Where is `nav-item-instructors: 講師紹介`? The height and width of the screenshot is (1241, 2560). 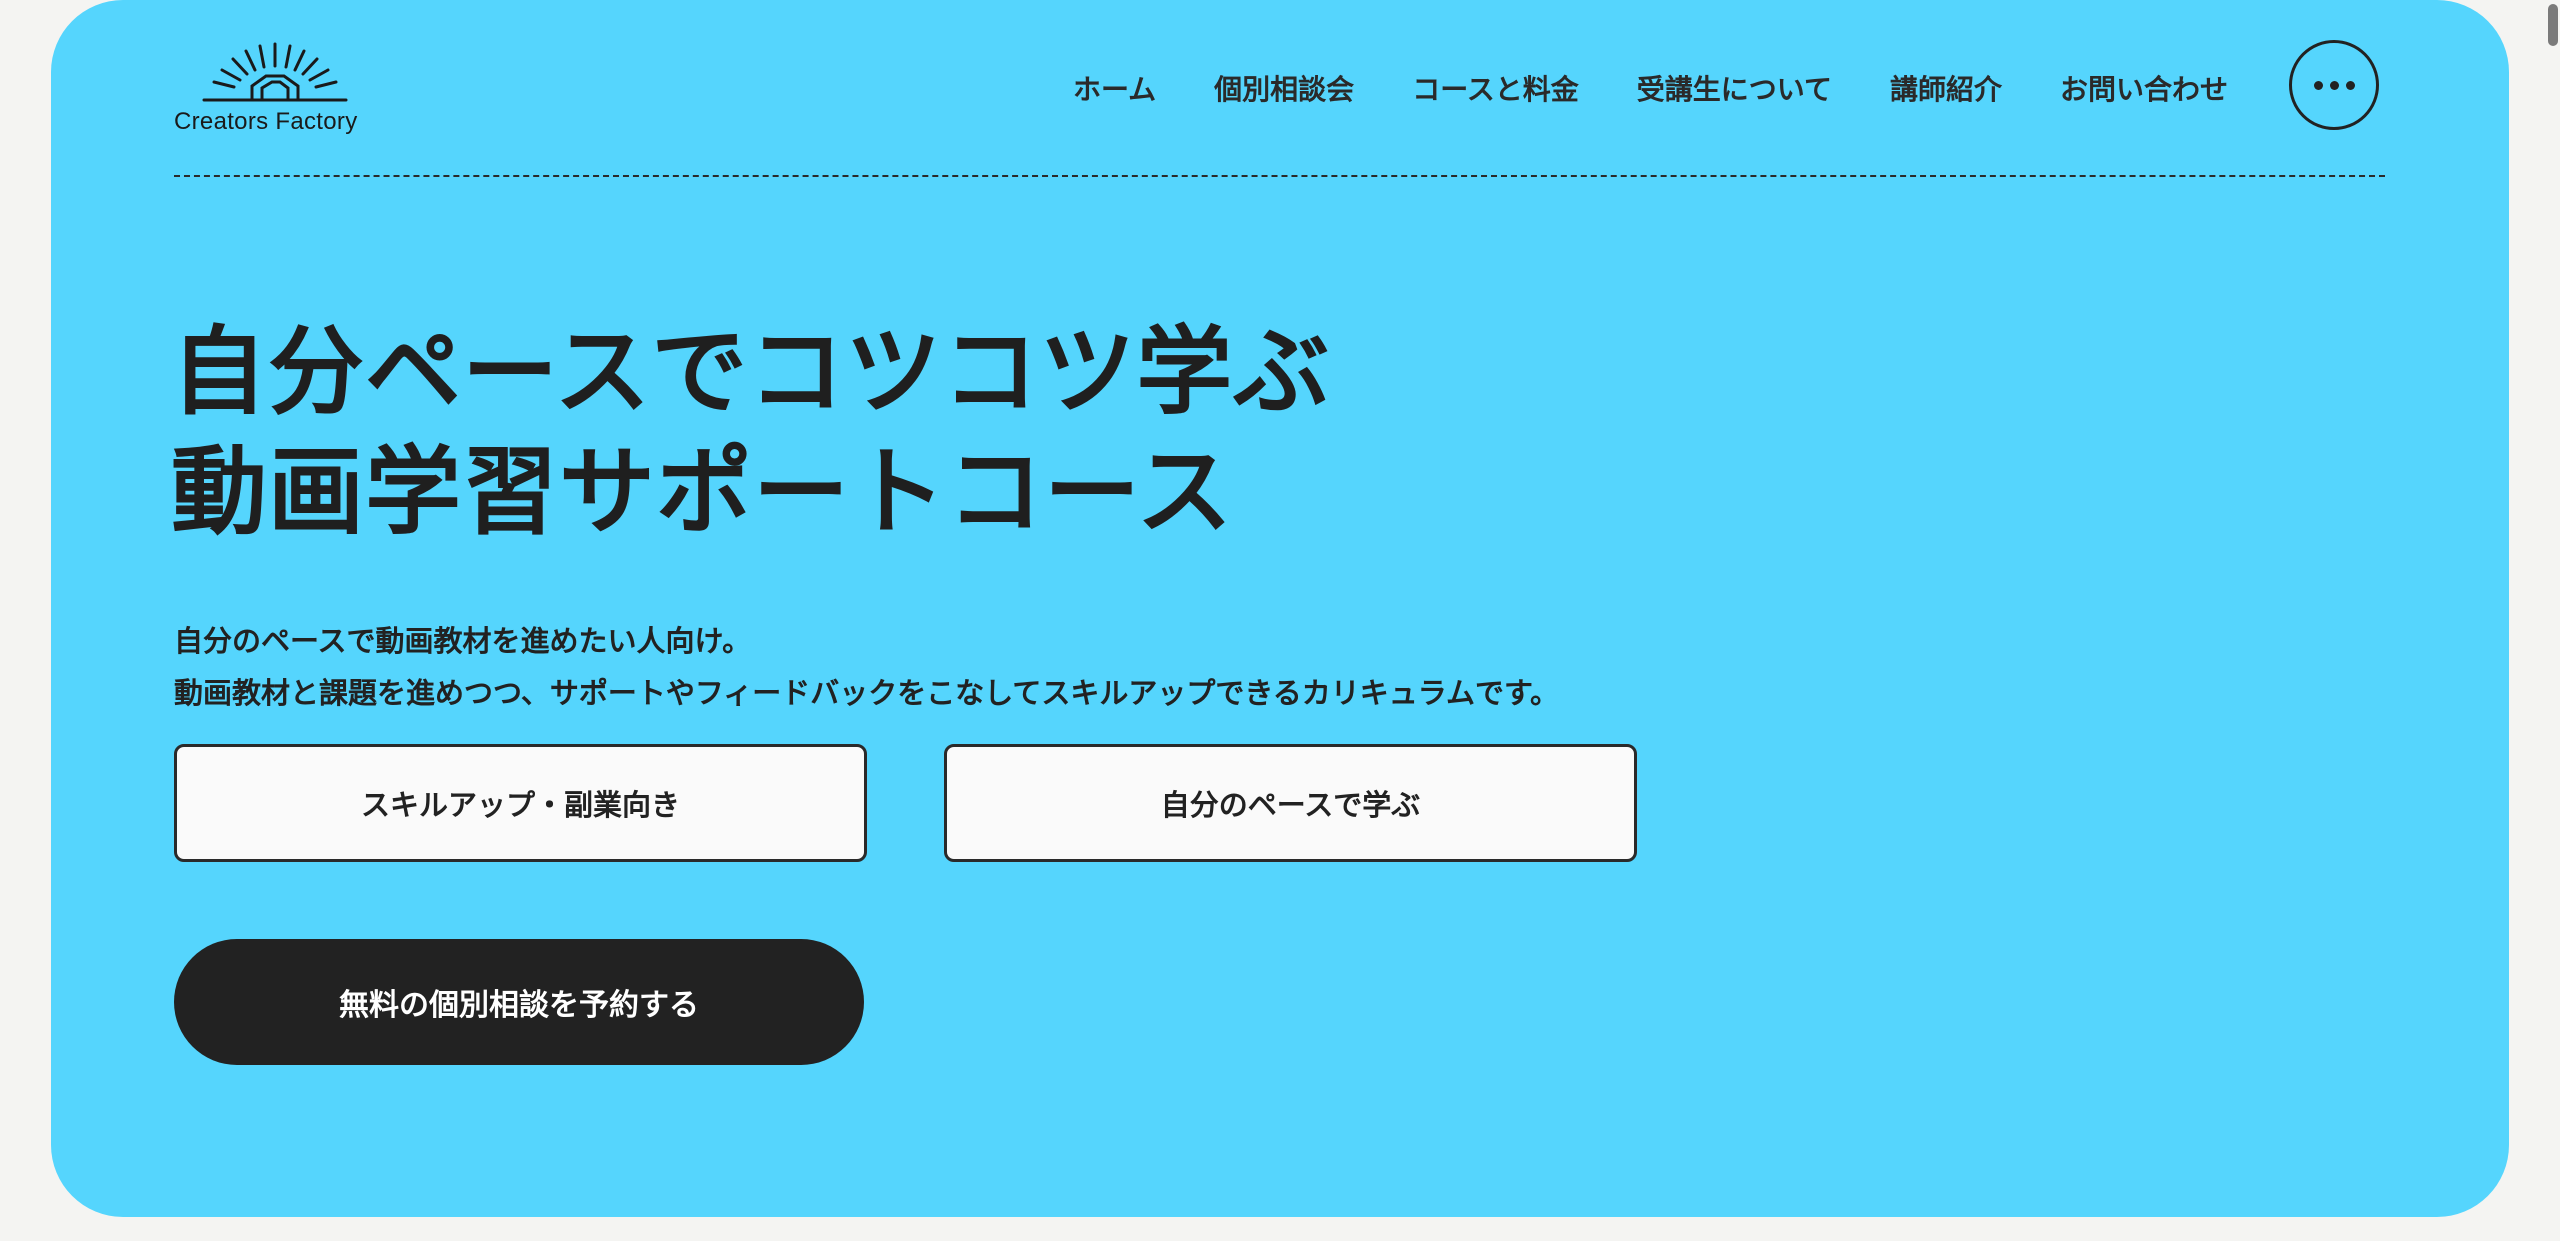
nav-item-instructors: 講師紹介 is located at coordinates (1946, 88).